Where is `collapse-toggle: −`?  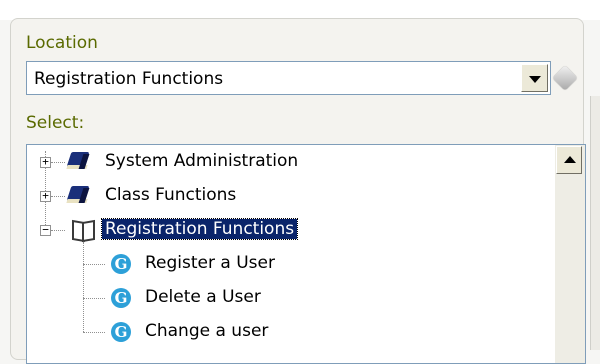 collapse-toggle: − is located at coordinates (45, 230).